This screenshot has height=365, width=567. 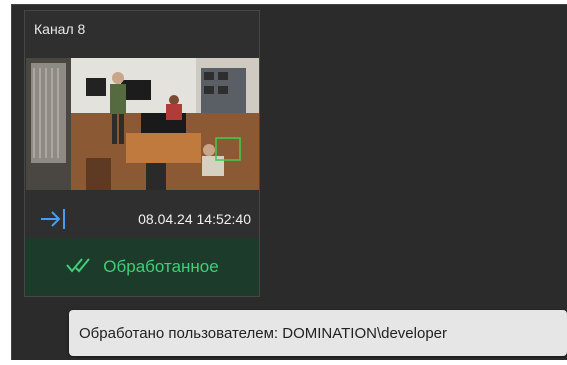 What do you see at coordinates (60, 29) in the screenshot?
I see `channel-title: Канал 8` at bounding box center [60, 29].